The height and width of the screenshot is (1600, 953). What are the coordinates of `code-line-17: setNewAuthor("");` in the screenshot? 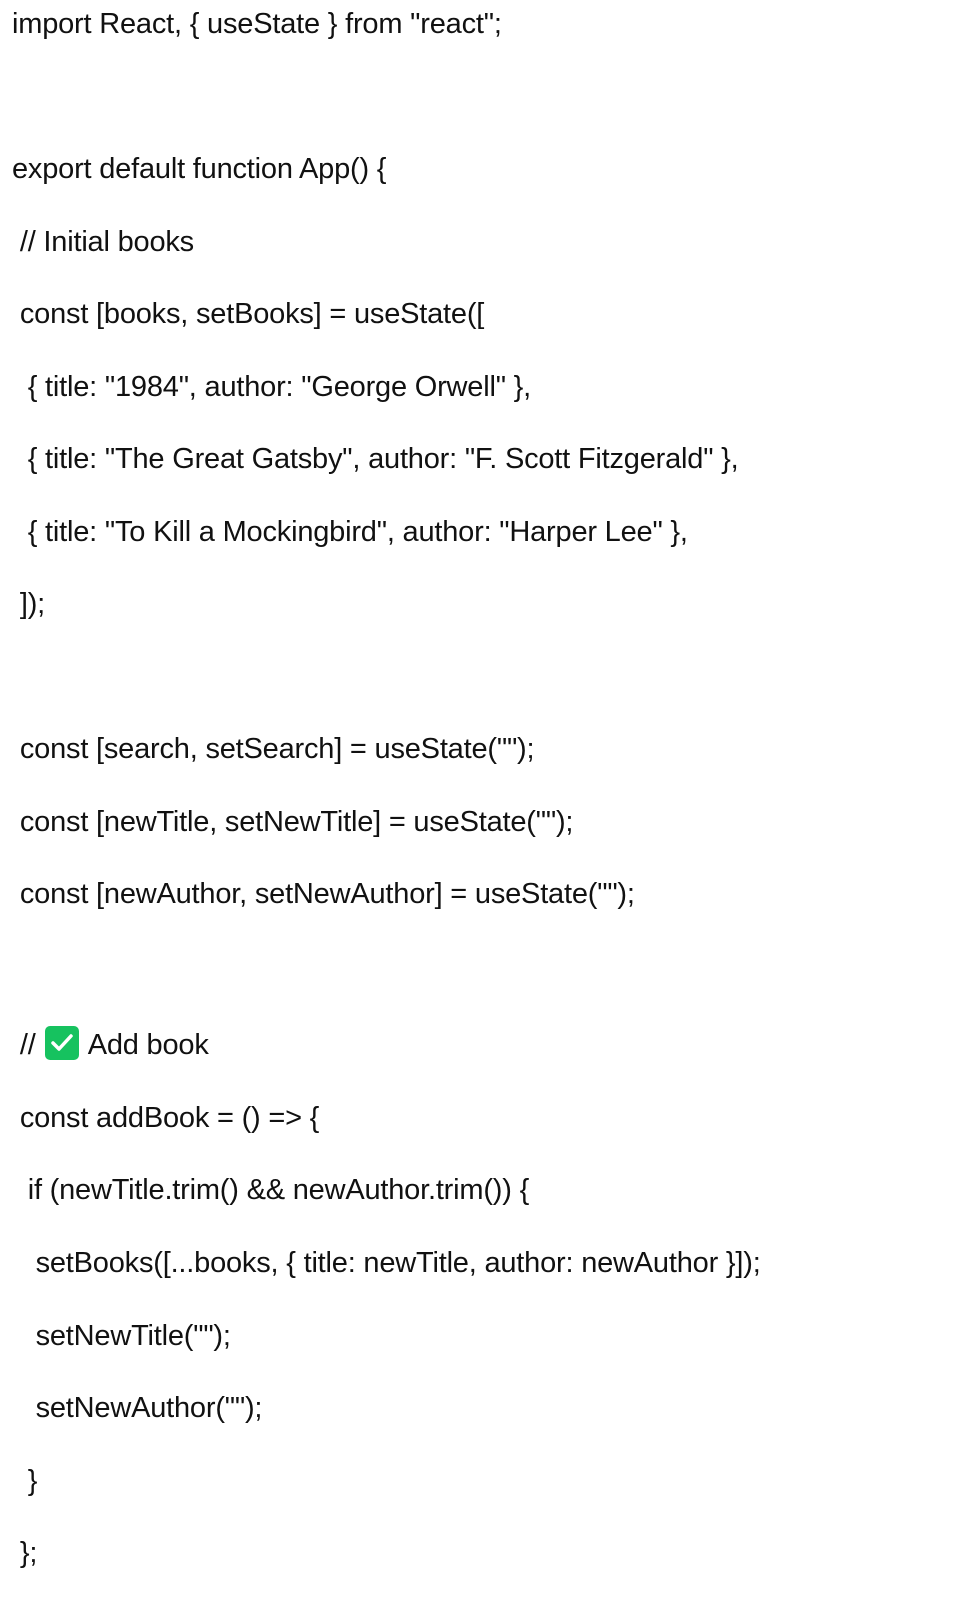 It's located at (137, 1408).